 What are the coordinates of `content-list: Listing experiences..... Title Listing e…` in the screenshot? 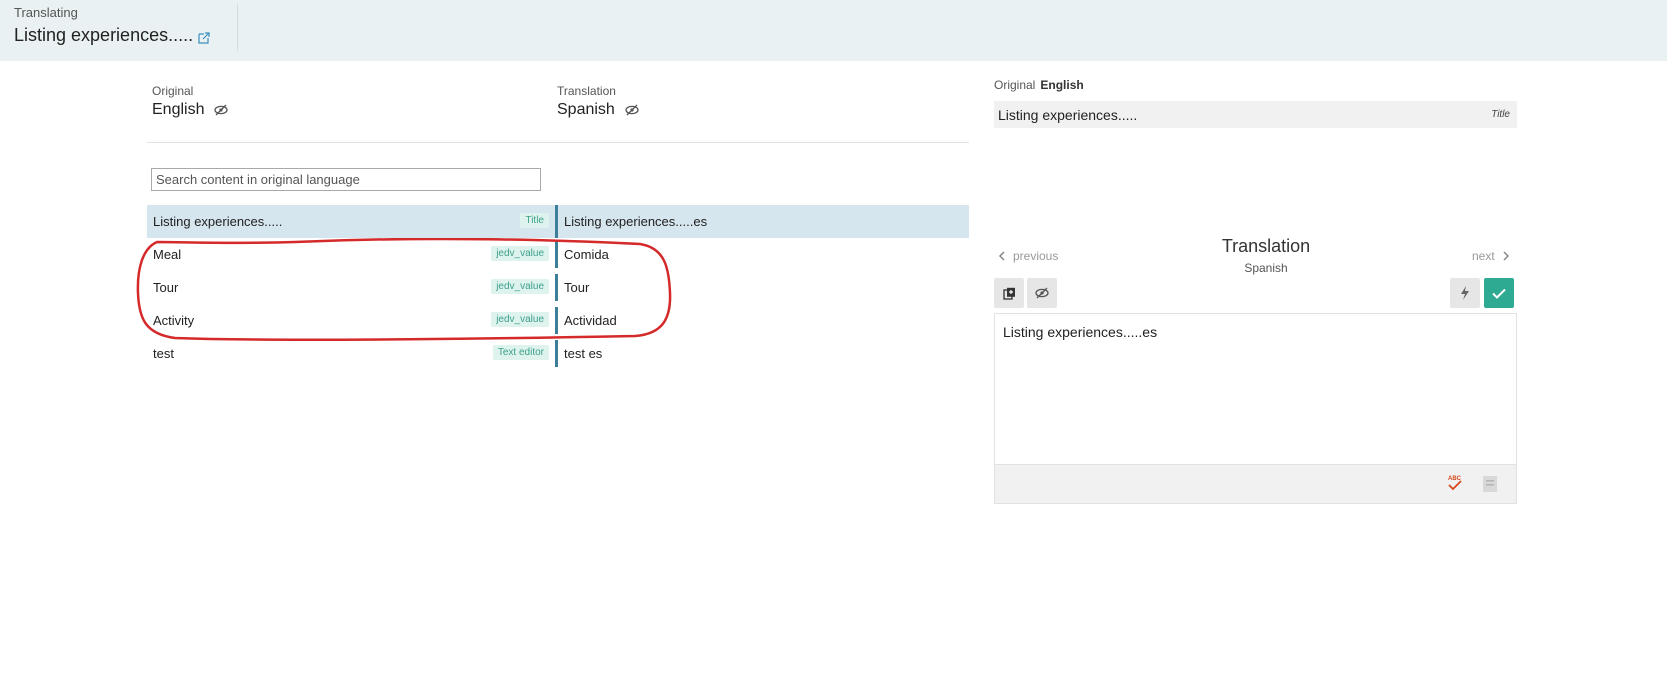 It's located at (558, 287).